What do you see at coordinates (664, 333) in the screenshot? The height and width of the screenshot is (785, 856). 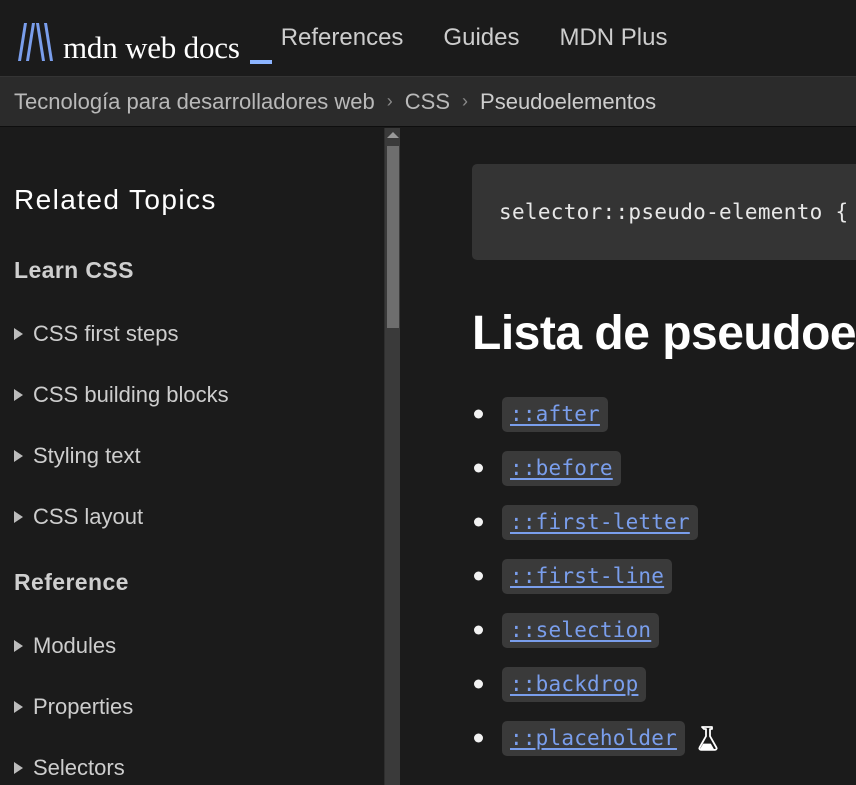 I see `heading-lista-pseudoelementos: Lista de pseudoelementos` at bounding box center [664, 333].